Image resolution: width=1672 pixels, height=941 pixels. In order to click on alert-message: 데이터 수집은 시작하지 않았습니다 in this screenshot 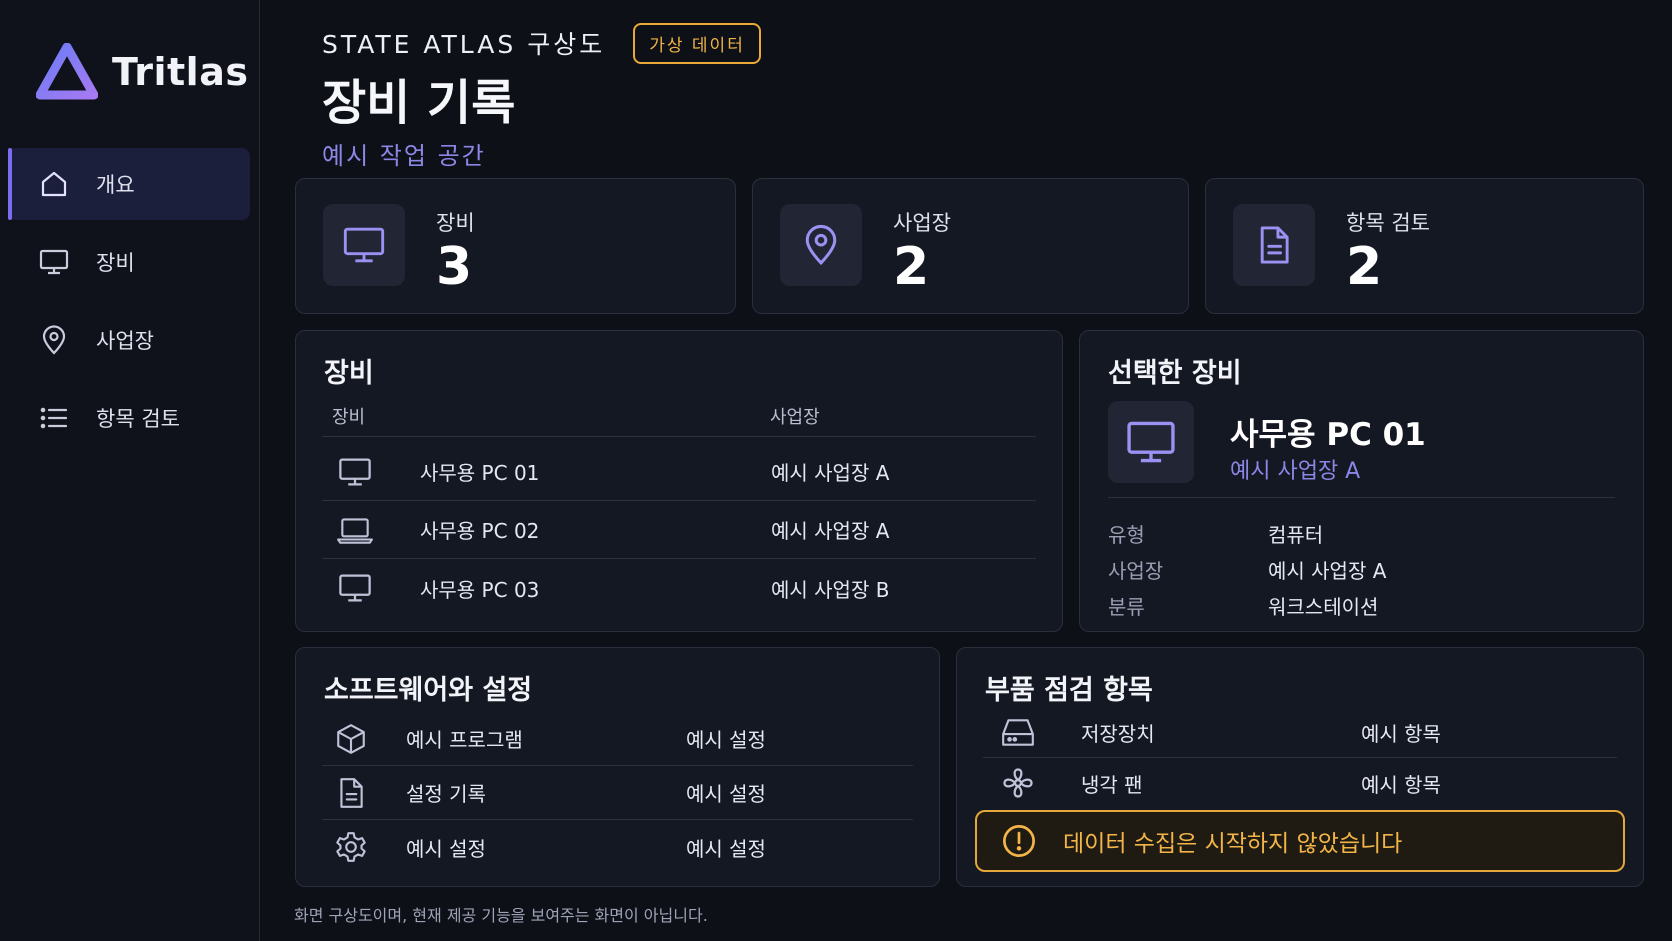, I will do `click(1233, 844)`.